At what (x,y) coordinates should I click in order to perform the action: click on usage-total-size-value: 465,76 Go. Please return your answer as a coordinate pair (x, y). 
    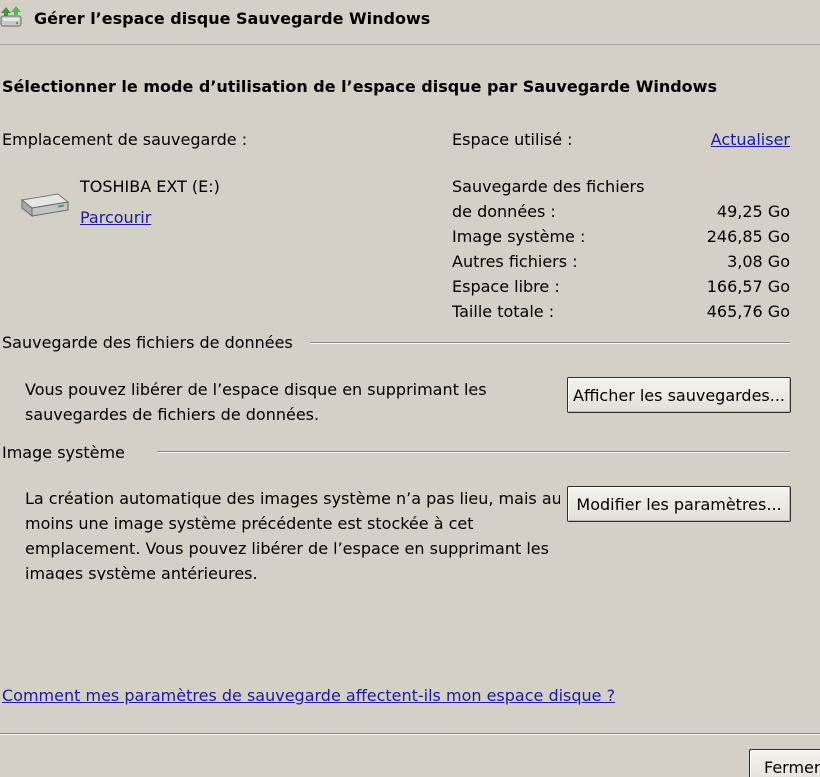
    Looking at the image, I should click on (748, 311).